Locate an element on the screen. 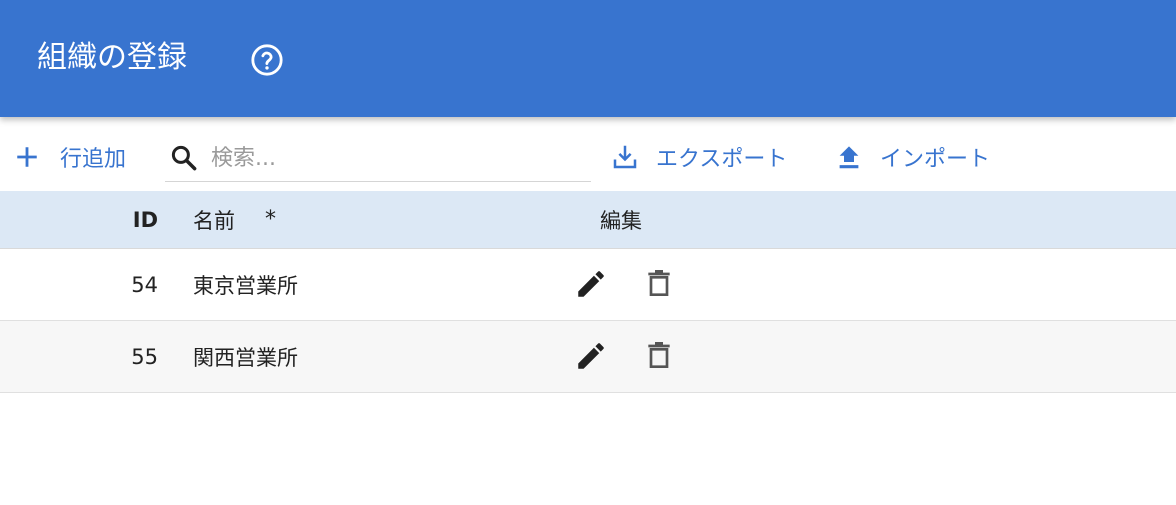  search-field is located at coordinates (378, 158).